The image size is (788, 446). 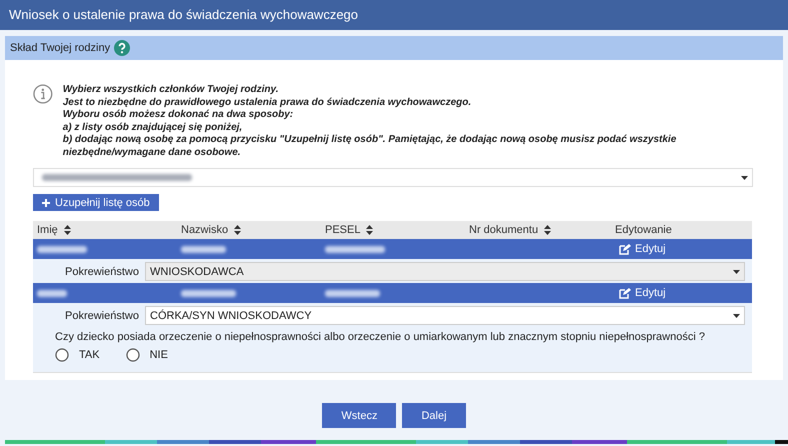 I want to click on help-icon, so click(x=122, y=48).